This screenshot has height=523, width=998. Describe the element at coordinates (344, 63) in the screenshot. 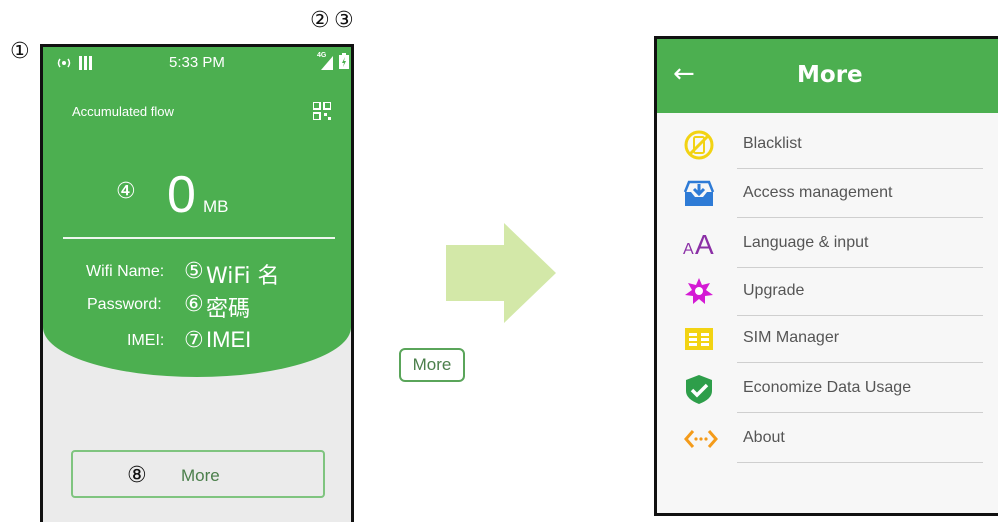

I see `battery-icon` at that location.